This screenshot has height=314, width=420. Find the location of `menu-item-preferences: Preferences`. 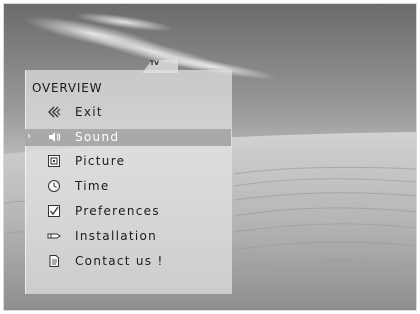

menu-item-preferences: Preferences is located at coordinates (128, 211).